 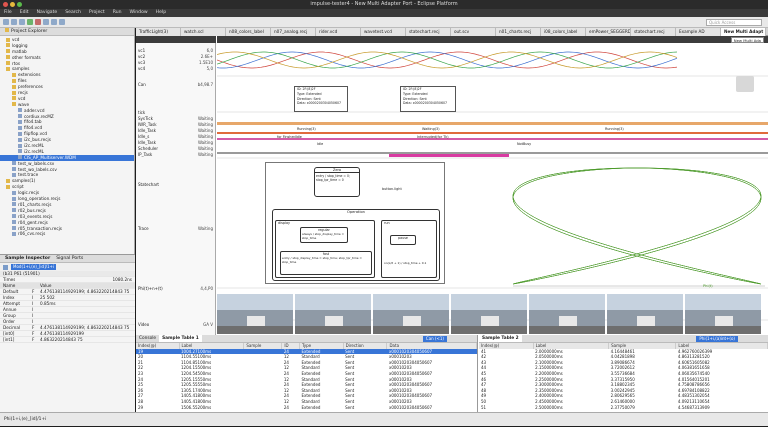 I want to click on quick-access-input: Quick Access, so click(x=734, y=22).